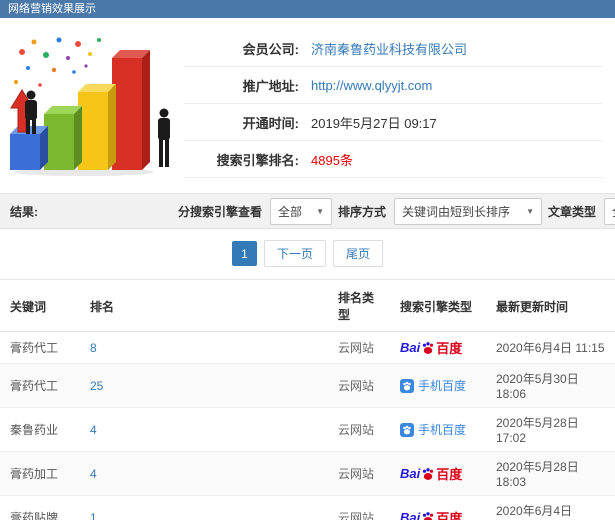 This screenshot has width=615, height=520. I want to click on confetti-dots, so click(57, 62).